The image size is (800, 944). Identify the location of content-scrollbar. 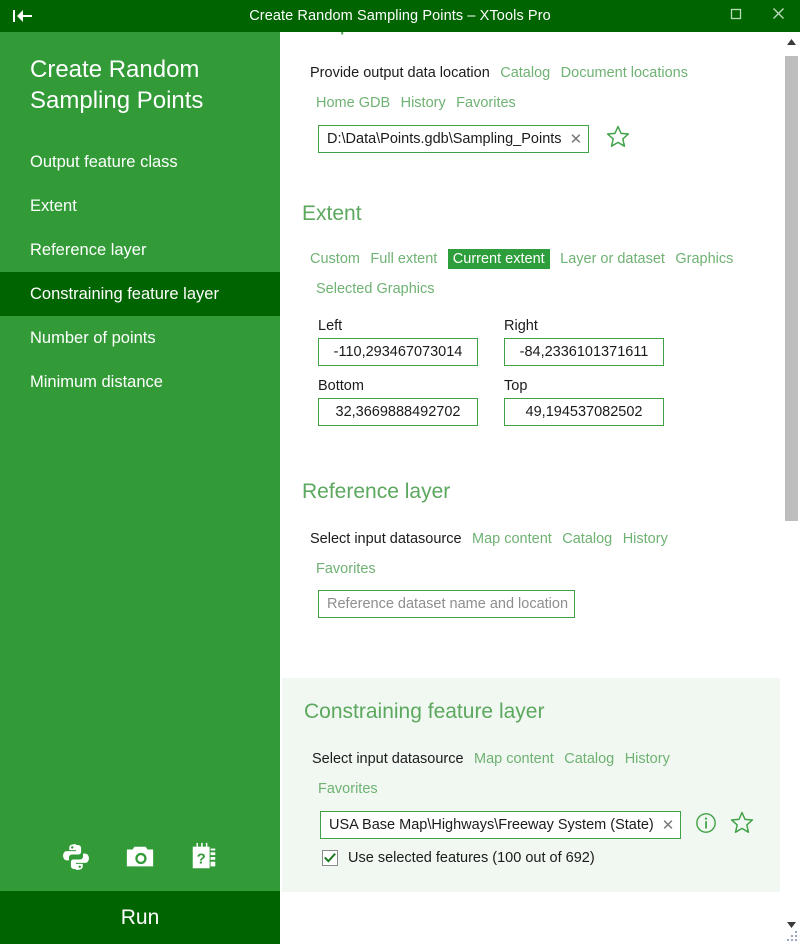
(791, 488).